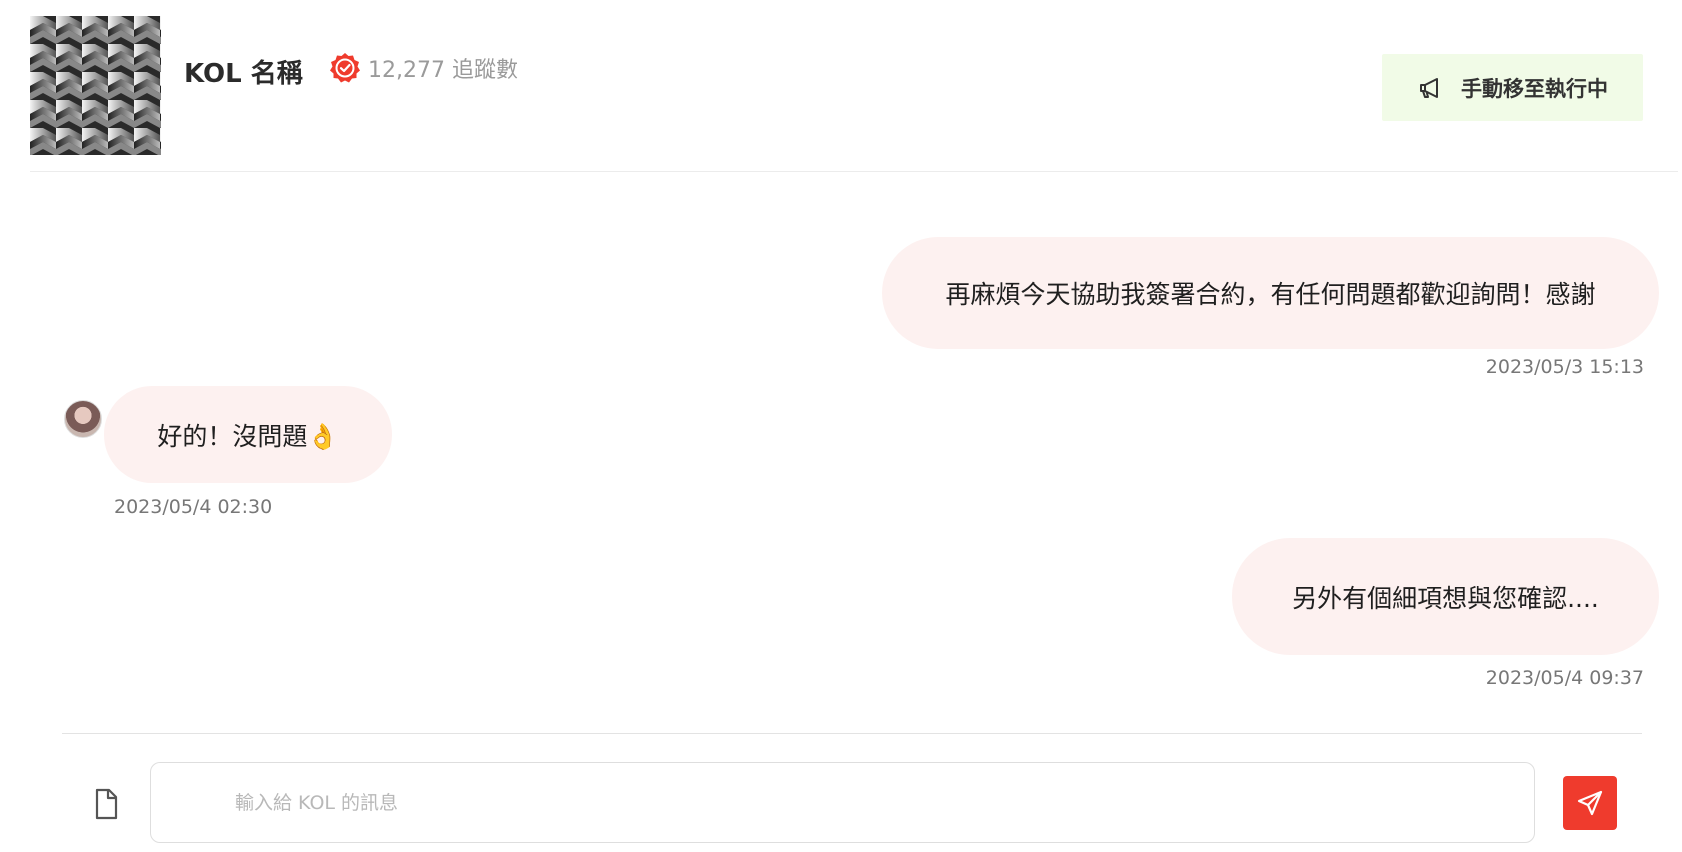 This screenshot has width=1682, height=852. What do you see at coordinates (1270, 293) in the screenshot?
I see `message-bubble-outgoing: 再麻煩今天協助我簽署合約，有任何問題都歡迎詢問！感謝` at bounding box center [1270, 293].